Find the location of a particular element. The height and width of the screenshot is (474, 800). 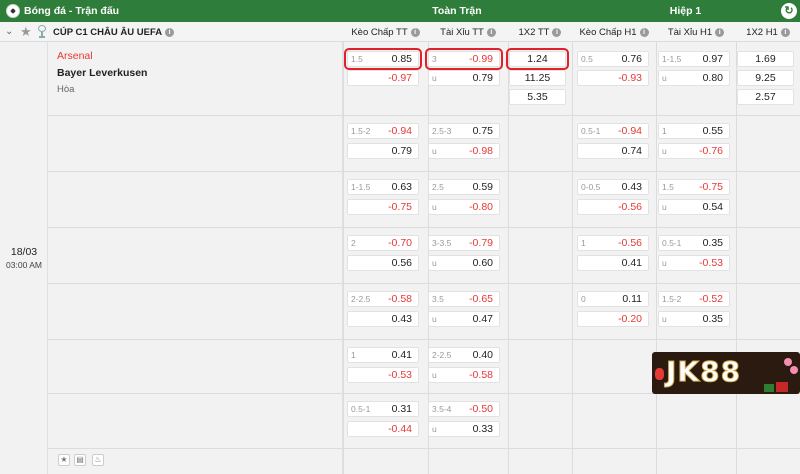

odds-cell: -0.75 is located at coordinates (383, 207).